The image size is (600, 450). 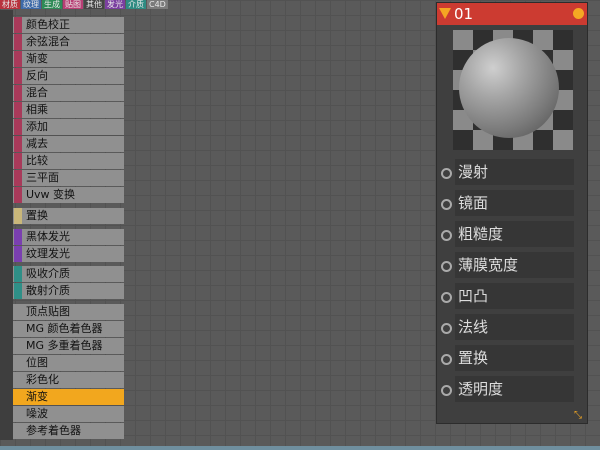 I want to click on palette-item-label: 顶点贴图, so click(x=48, y=311).